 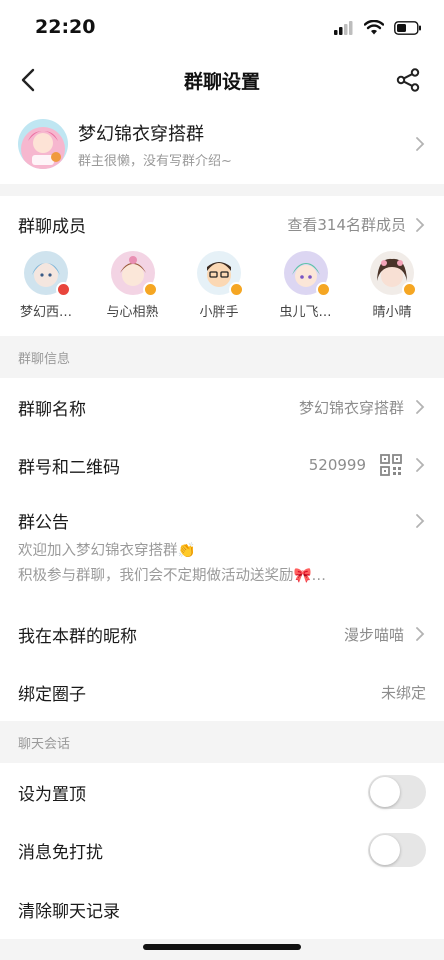 What do you see at coordinates (107, 551) in the screenshot?
I see `notice-line: 欢迎加入梦幻锦衣穿搭群👏` at bounding box center [107, 551].